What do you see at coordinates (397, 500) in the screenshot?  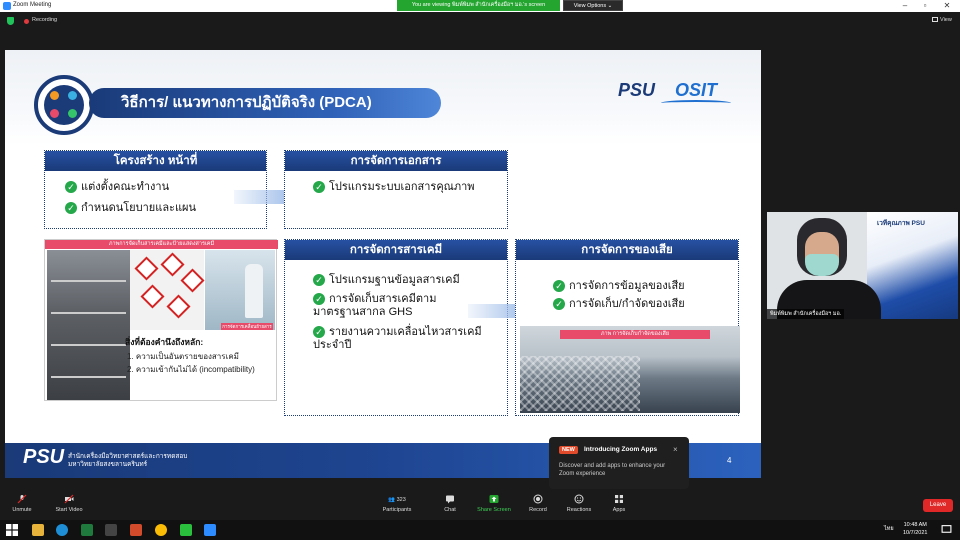 I see `participants-count-row: 👥 323` at bounding box center [397, 500].